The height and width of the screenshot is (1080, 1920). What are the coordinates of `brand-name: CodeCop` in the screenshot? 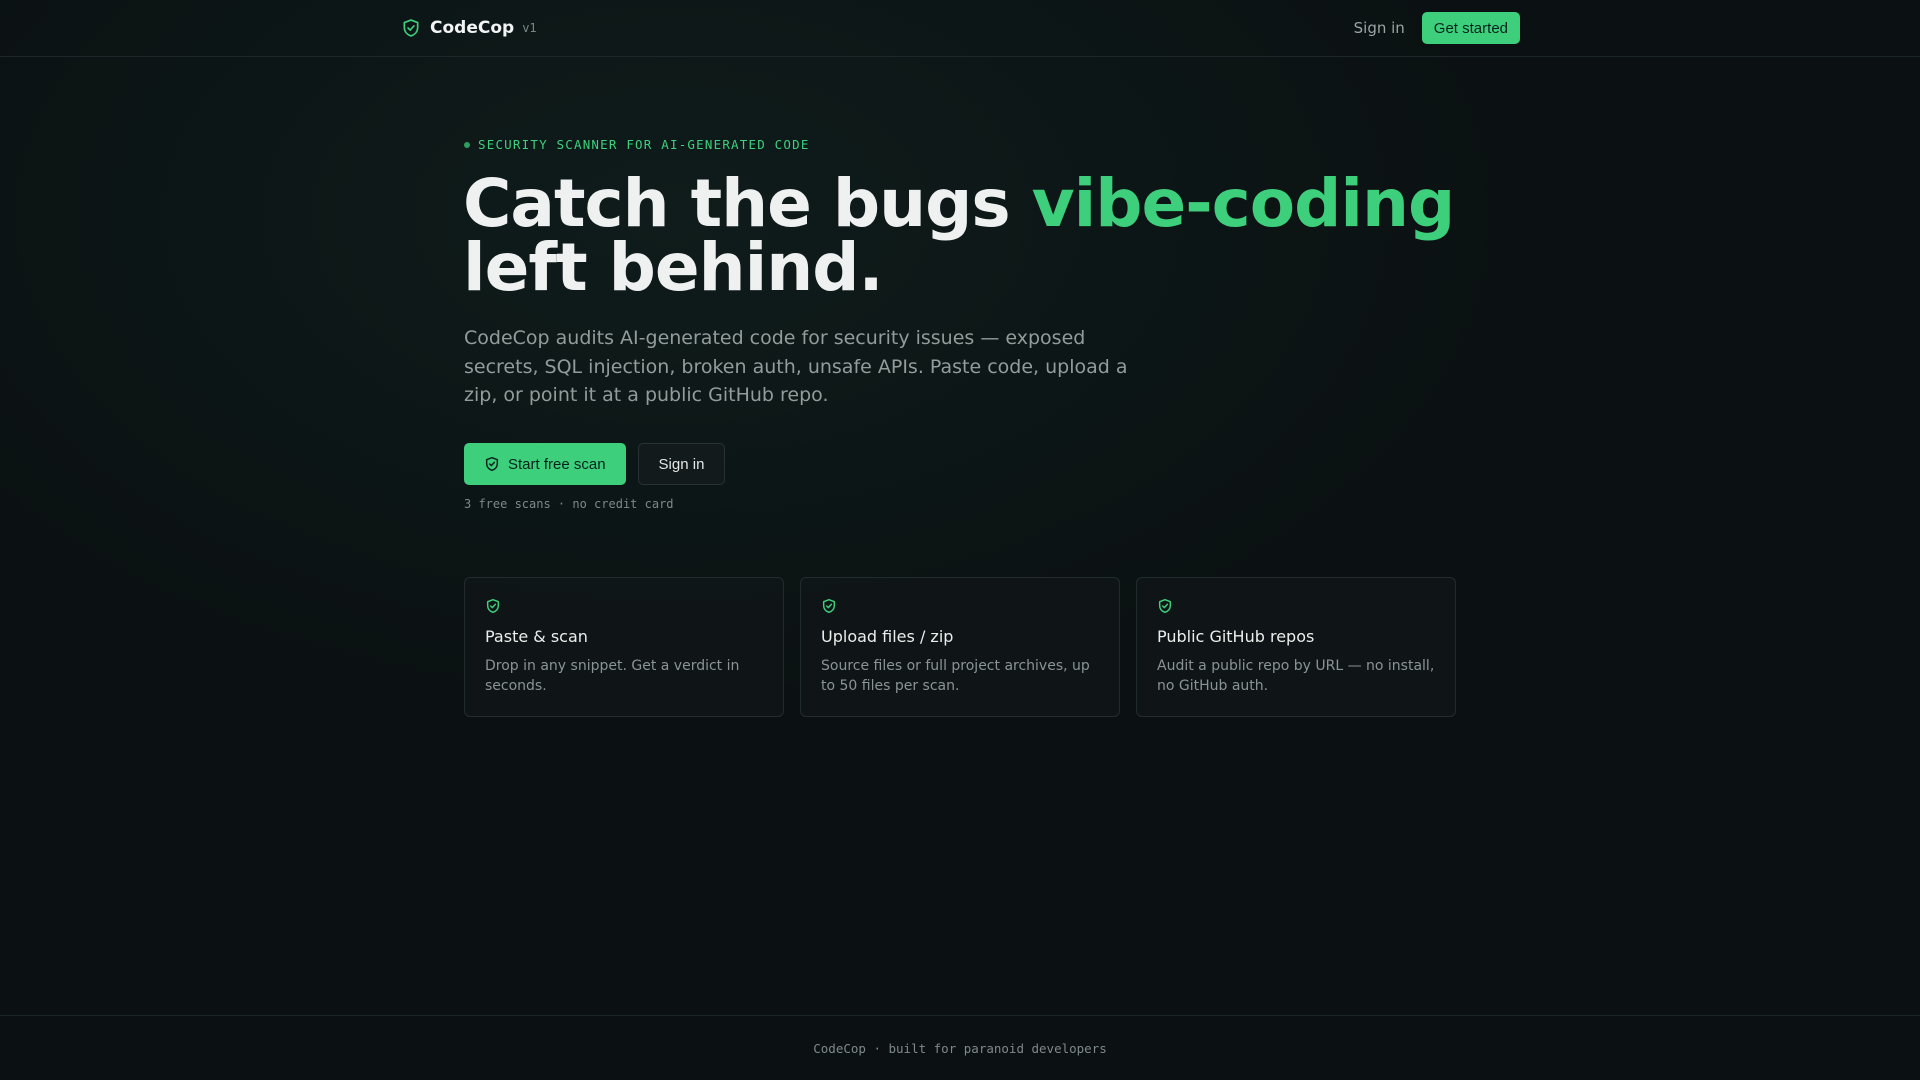 It's located at (472, 28).